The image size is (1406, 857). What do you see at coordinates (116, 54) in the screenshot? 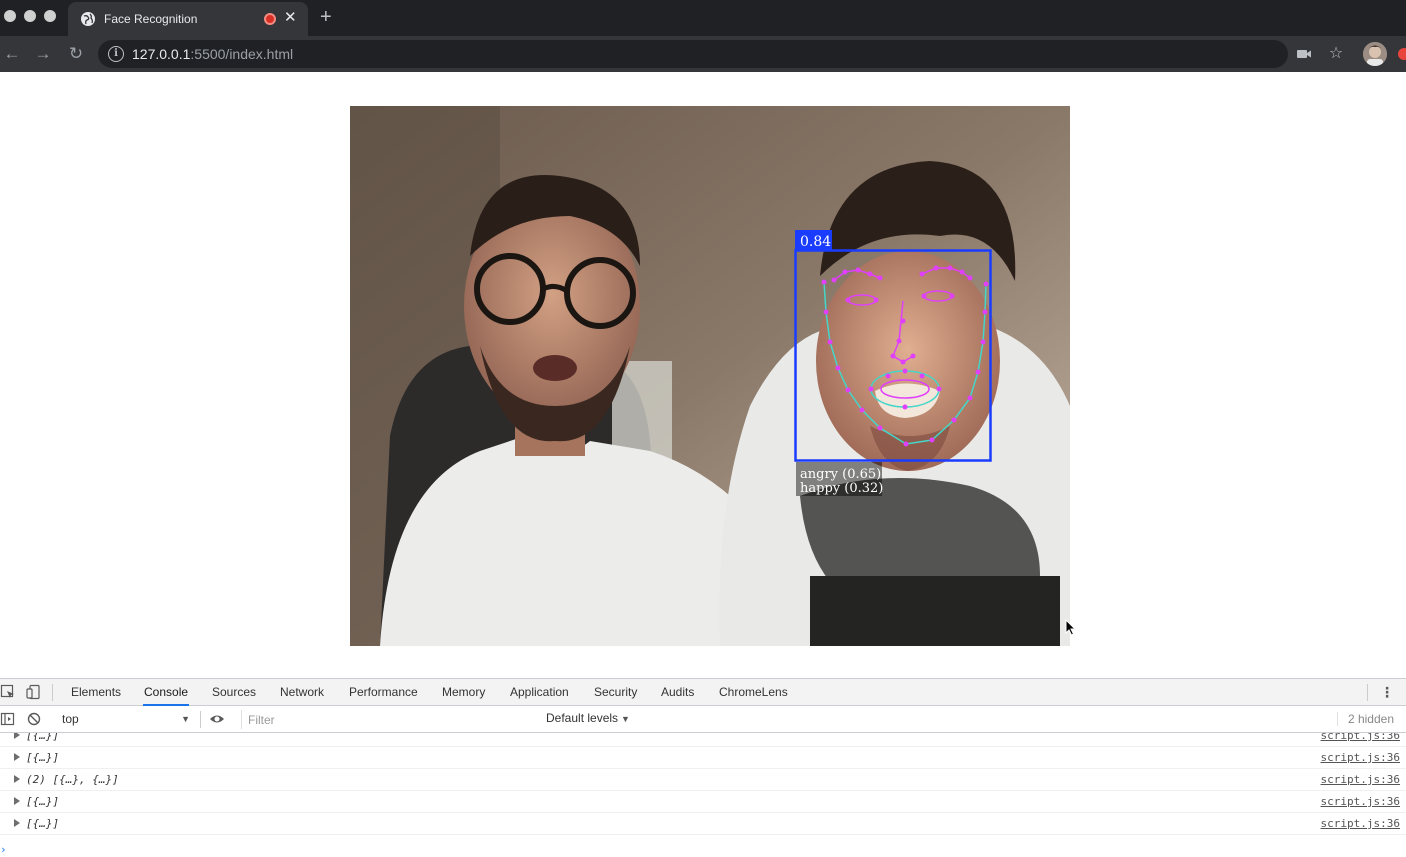
I see `info-icon: i` at bounding box center [116, 54].